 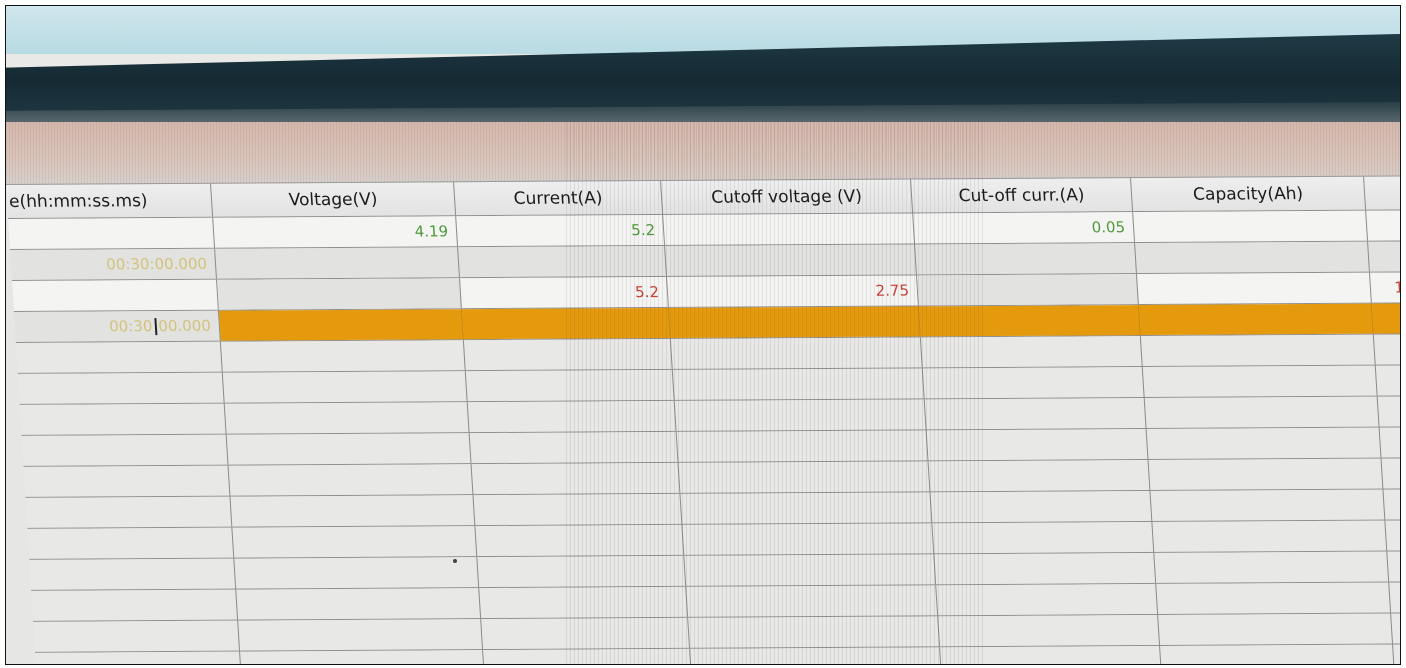 I want to click on cell-cutoff-current: 0.05, so click(x=1024, y=228).